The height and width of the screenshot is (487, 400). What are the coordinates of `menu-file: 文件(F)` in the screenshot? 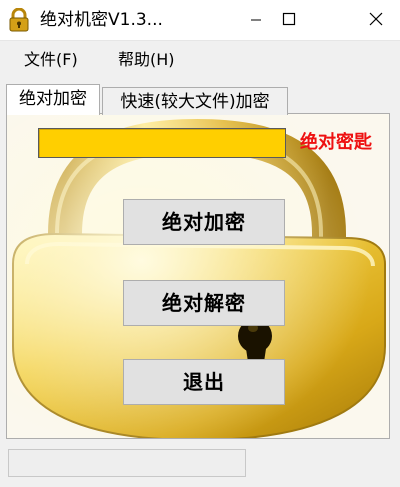 It's located at (51, 60).